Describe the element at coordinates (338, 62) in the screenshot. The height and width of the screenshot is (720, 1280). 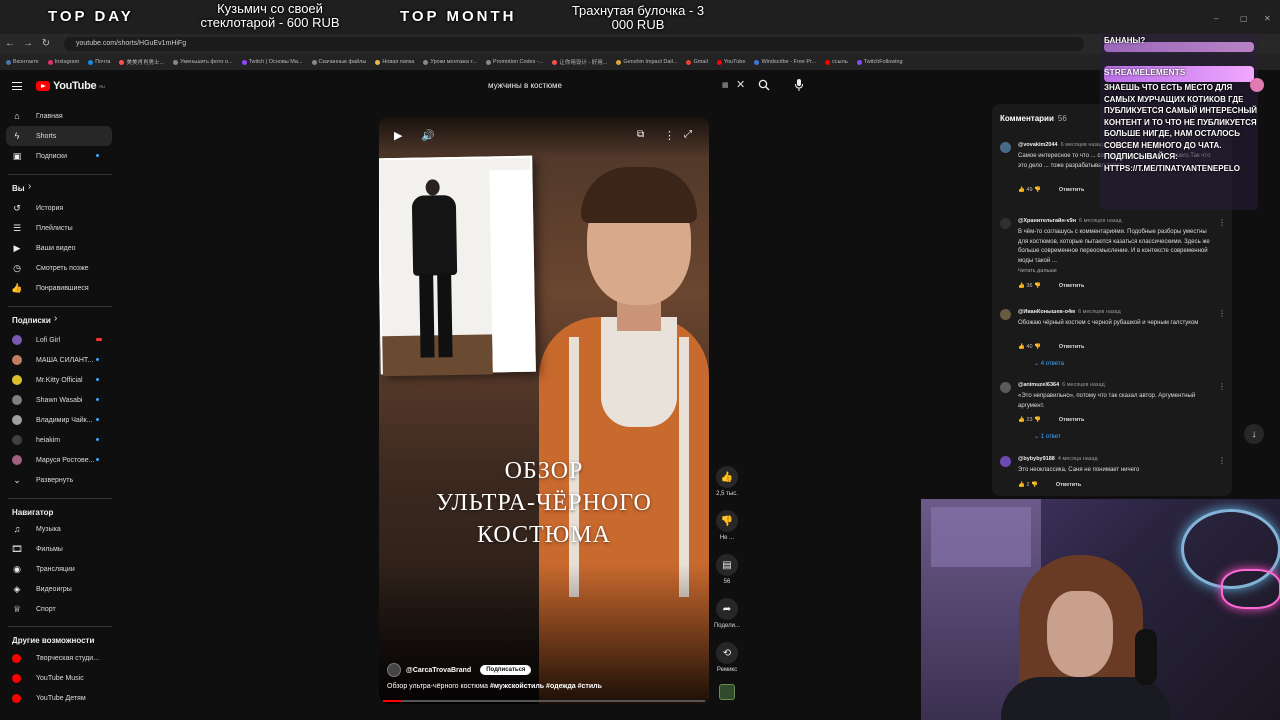
I see `bookmark-item: Скачанные файлы` at that location.